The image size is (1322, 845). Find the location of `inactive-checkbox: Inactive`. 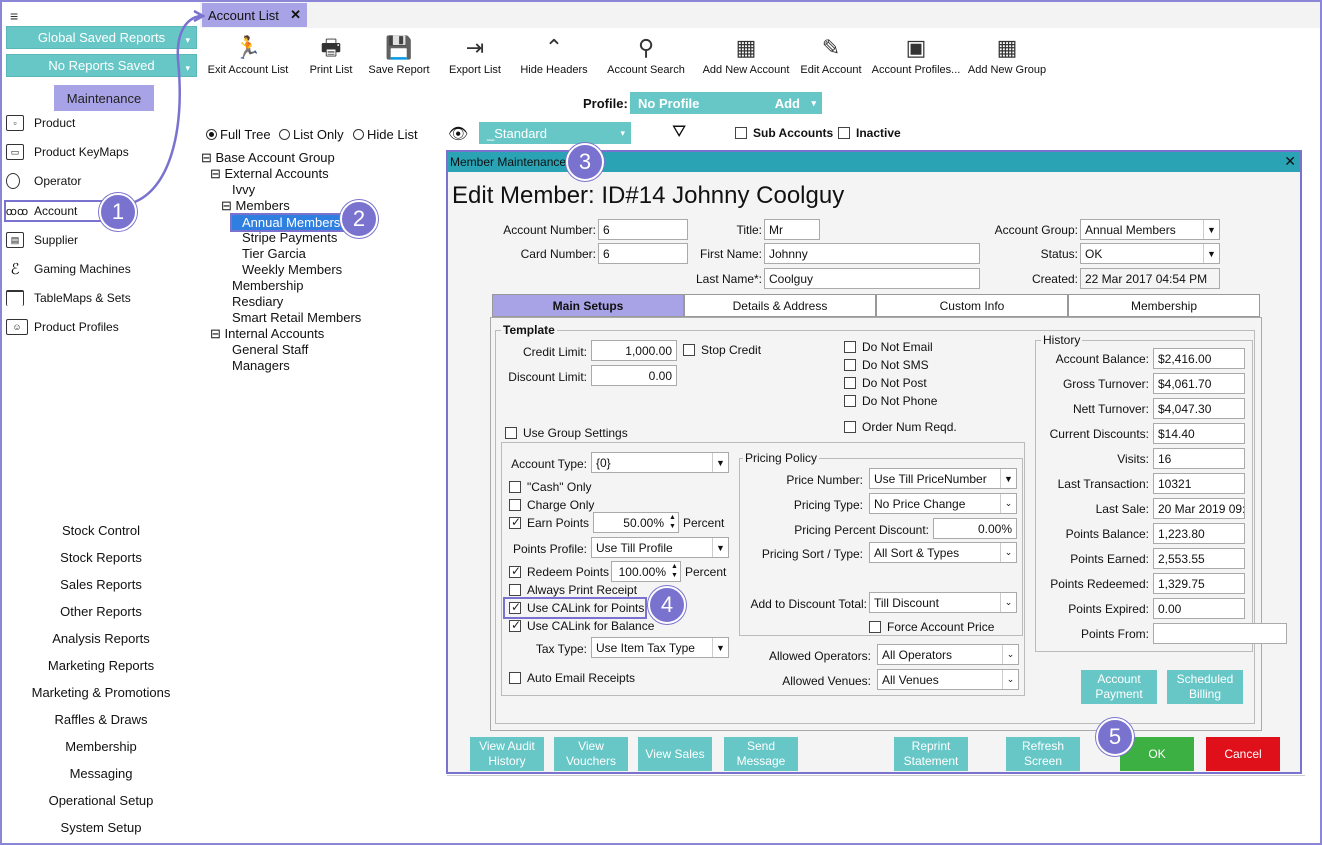

inactive-checkbox: Inactive is located at coordinates (869, 133).